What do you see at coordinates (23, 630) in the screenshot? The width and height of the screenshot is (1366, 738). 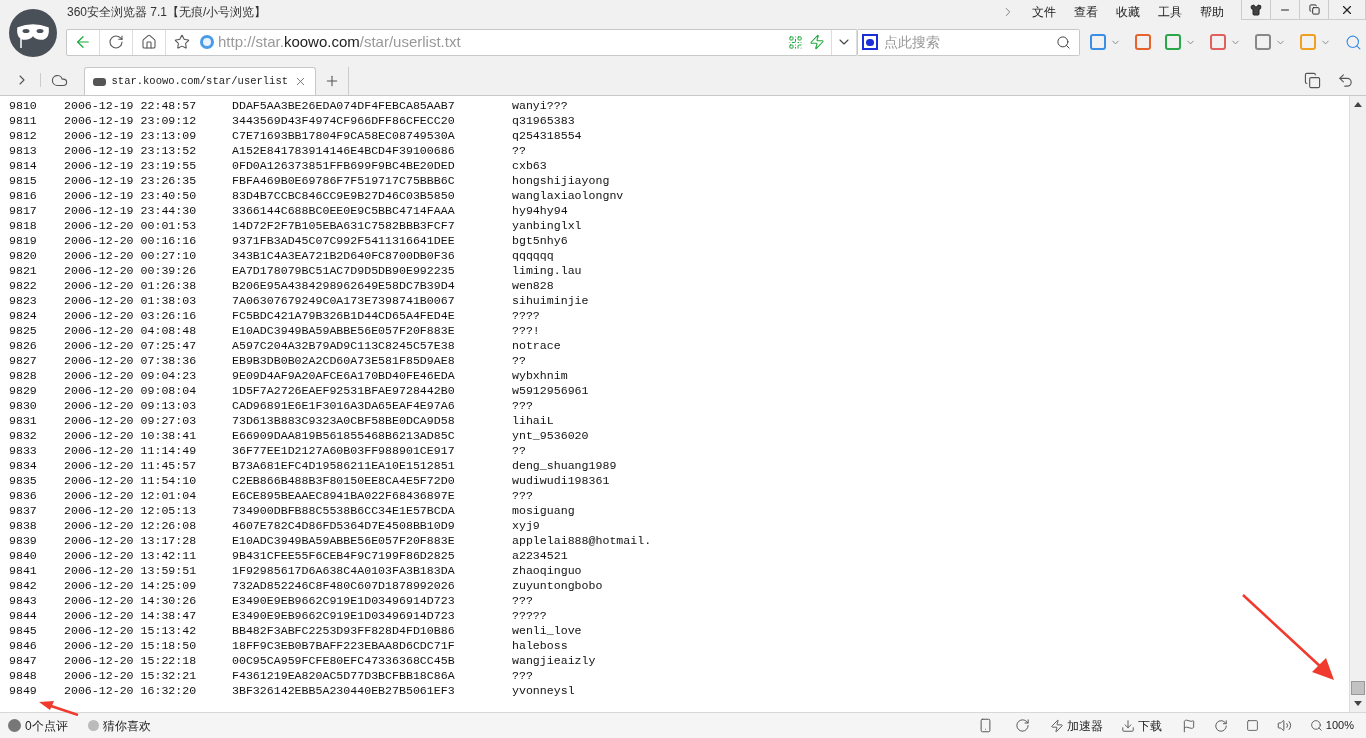 I see `row-number: 9845` at bounding box center [23, 630].